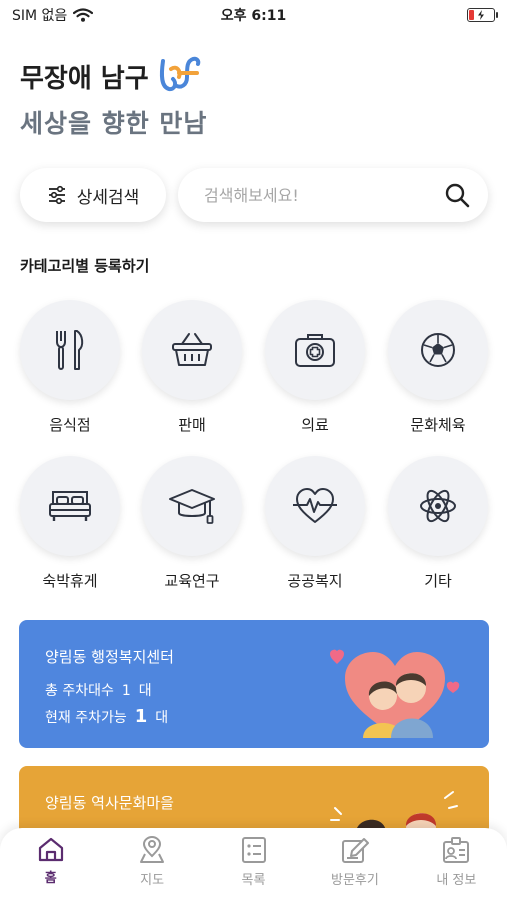 This screenshot has height=900, width=507. I want to click on home-icon, so click(50, 849).